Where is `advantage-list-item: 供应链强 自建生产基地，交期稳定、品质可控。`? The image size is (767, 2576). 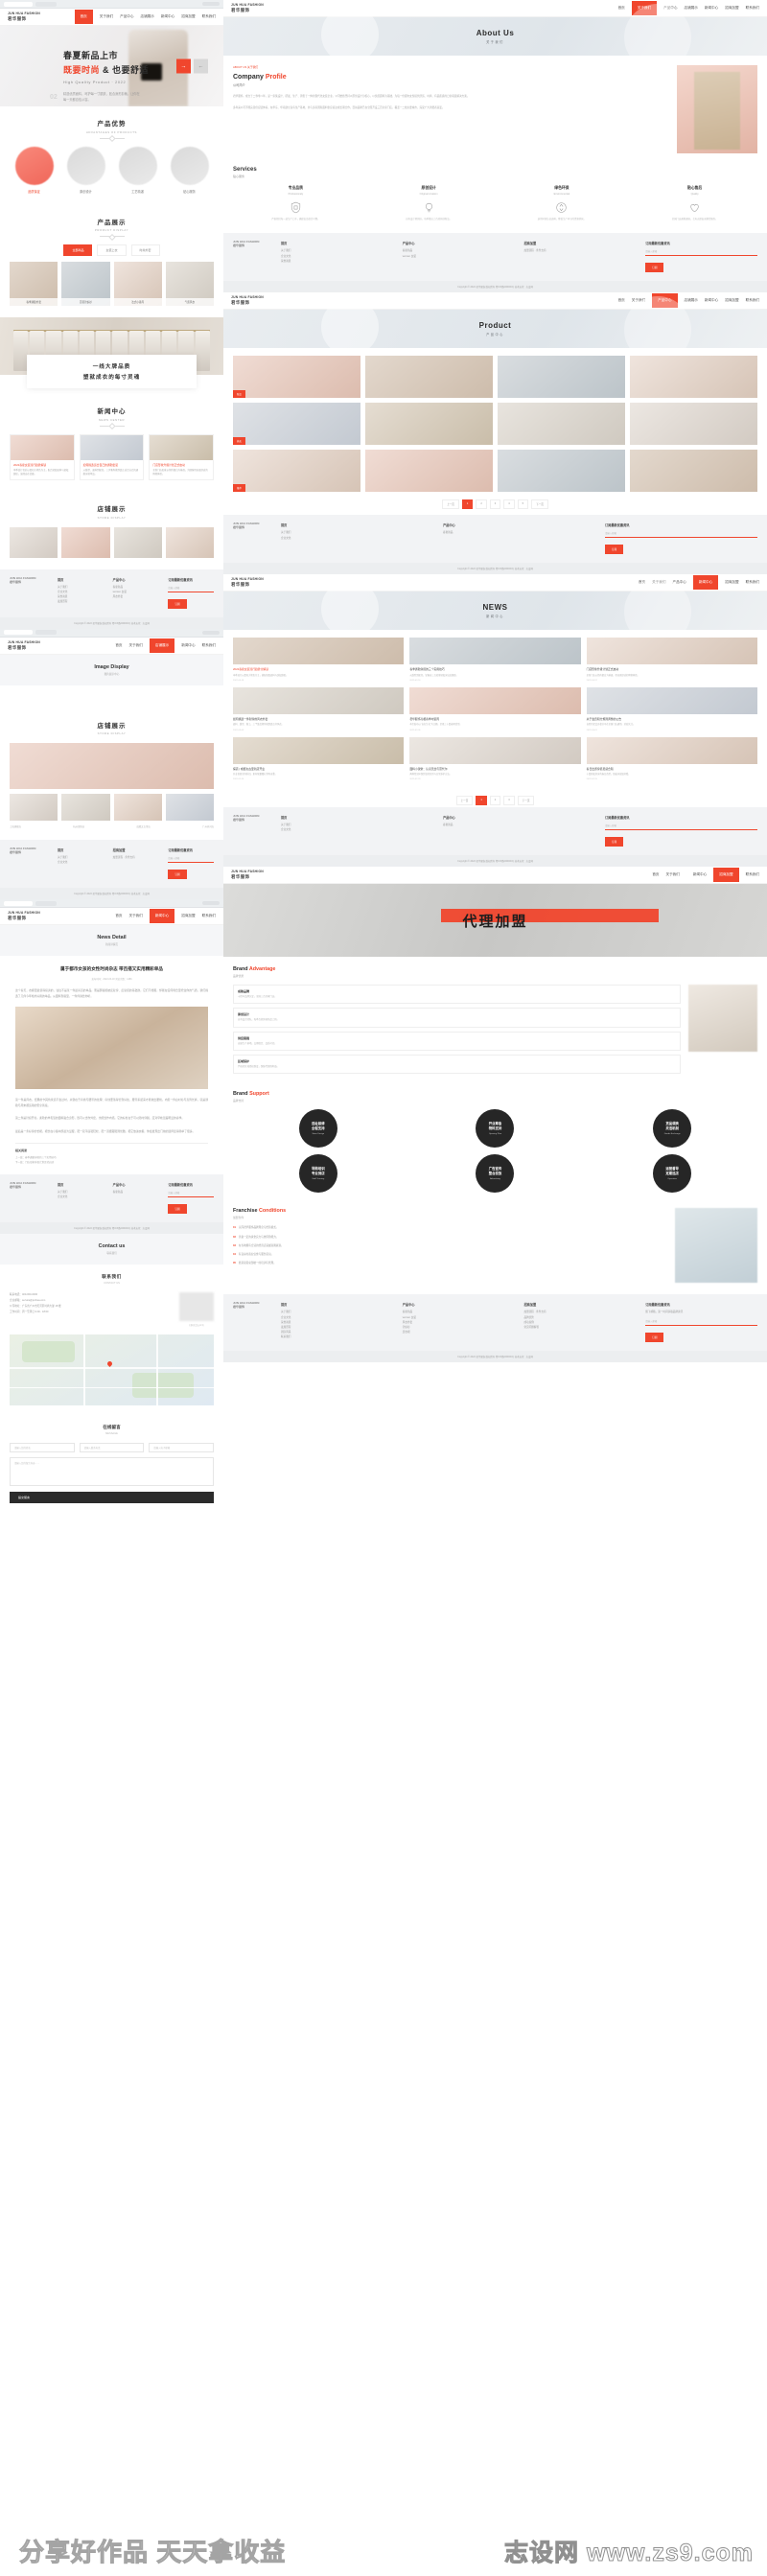
advantage-list-item: 供应链强 自建生产基地，交期稳定、品质可控。 is located at coordinates (457, 1041).